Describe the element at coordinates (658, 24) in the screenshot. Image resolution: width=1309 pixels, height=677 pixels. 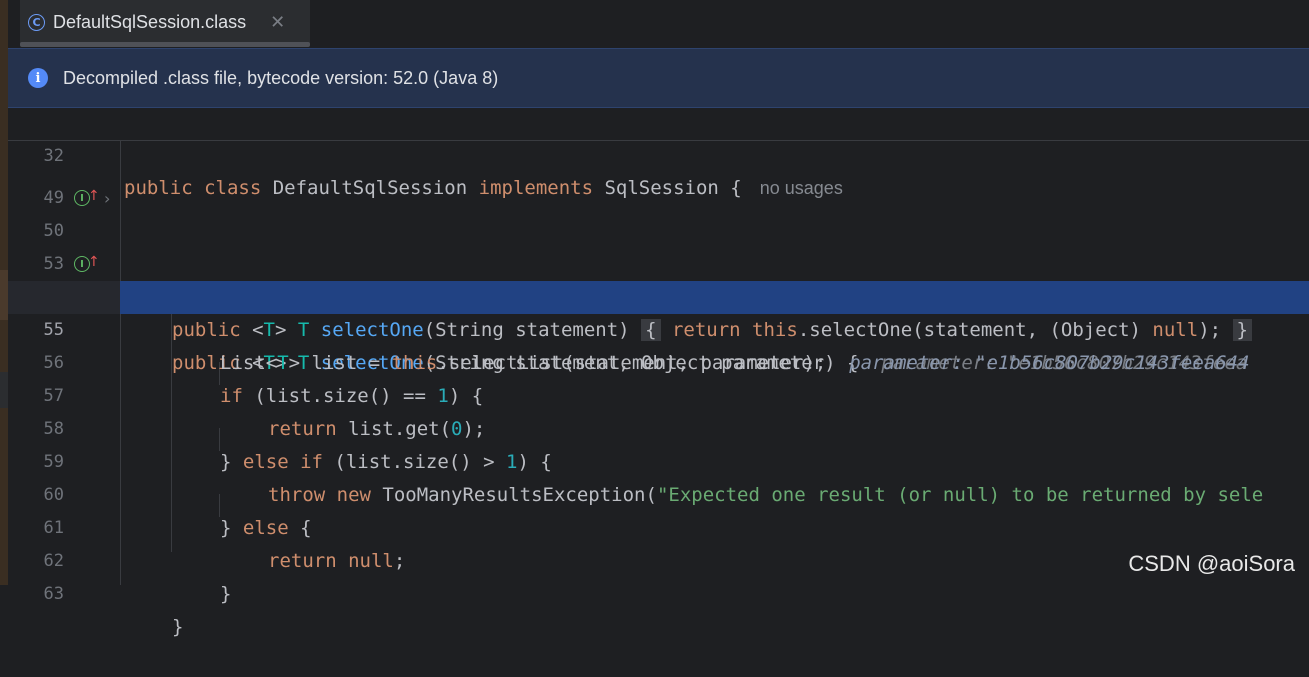
I see `editor-tab-bar: C DefaultSqlSession.class ✕` at that location.